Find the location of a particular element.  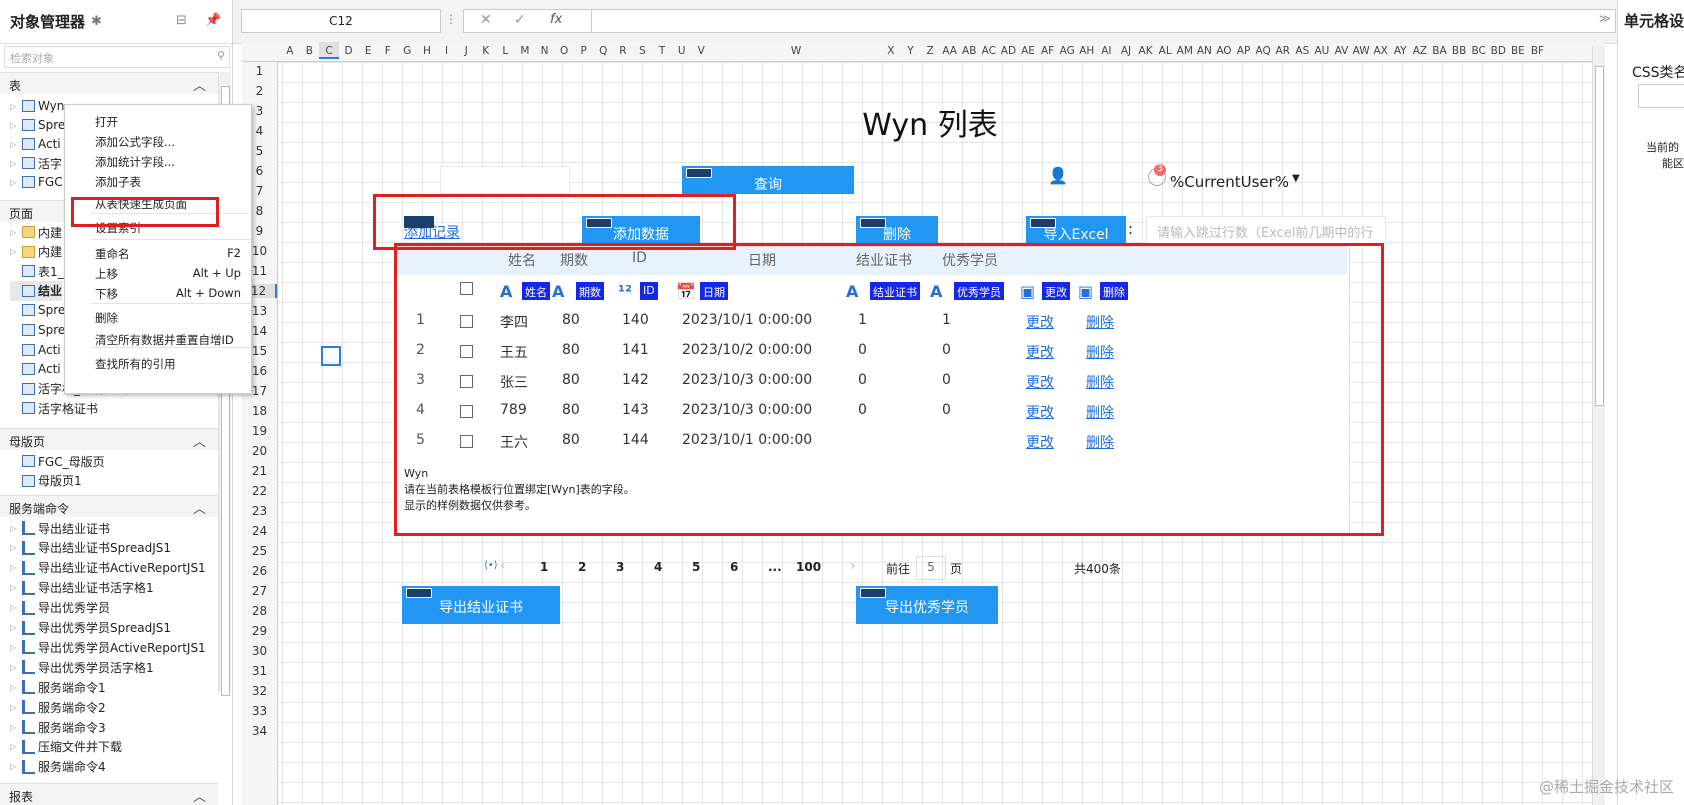

row-label: 26 is located at coordinates (259, 571).